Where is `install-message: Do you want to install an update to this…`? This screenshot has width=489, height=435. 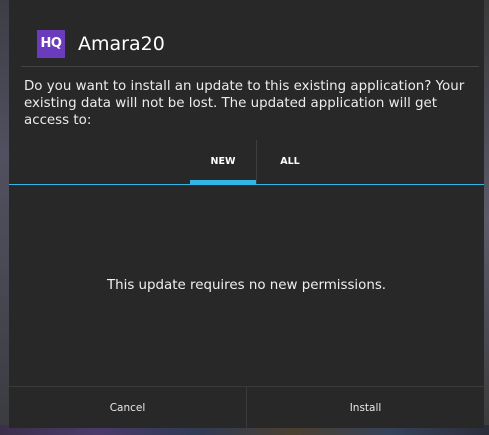 install-message: Do you want to install an update to this… is located at coordinates (244, 103).